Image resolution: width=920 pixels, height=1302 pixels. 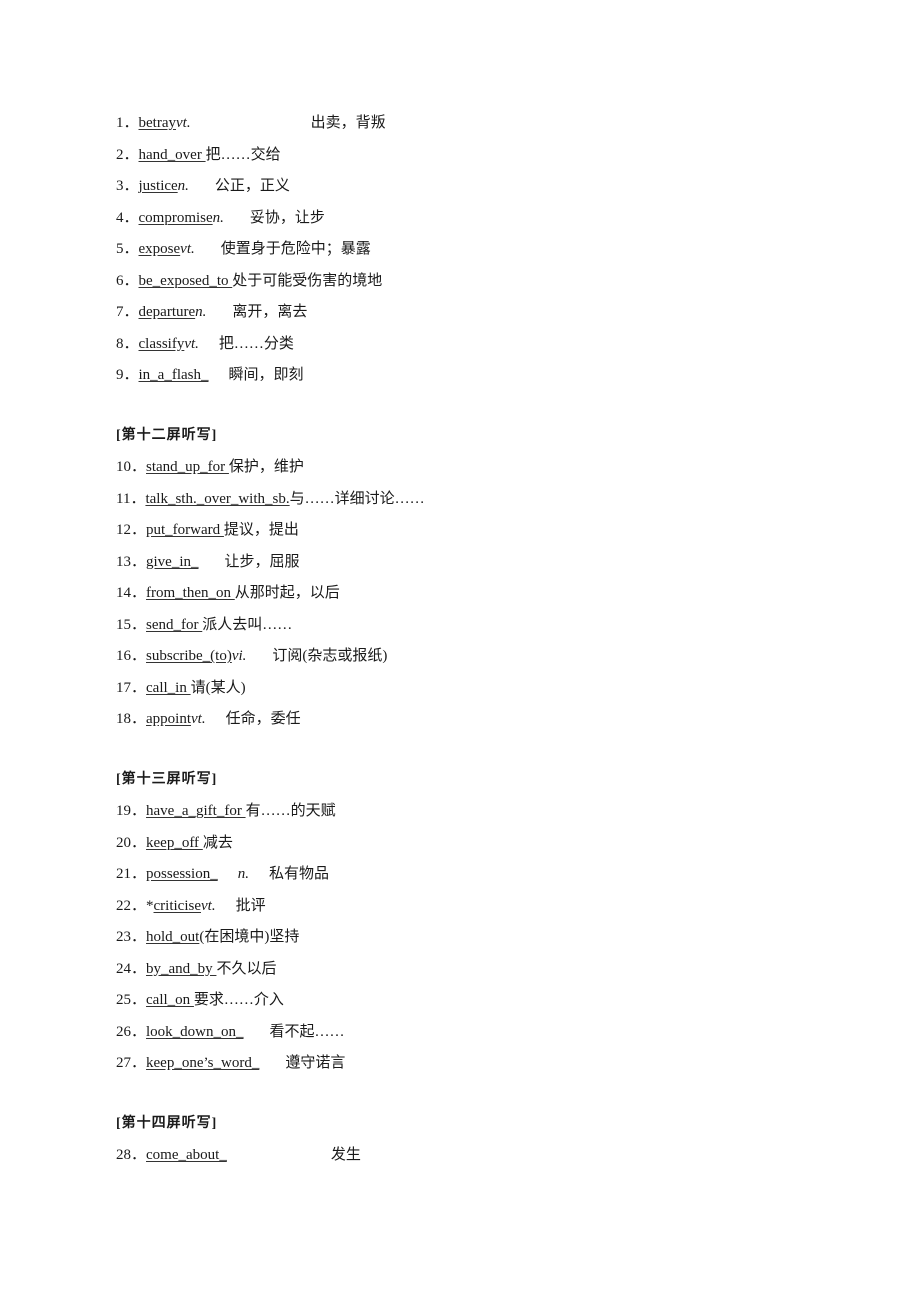 What do you see at coordinates (161, 343) in the screenshot?
I see `item-term: classify` at bounding box center [161, 343].